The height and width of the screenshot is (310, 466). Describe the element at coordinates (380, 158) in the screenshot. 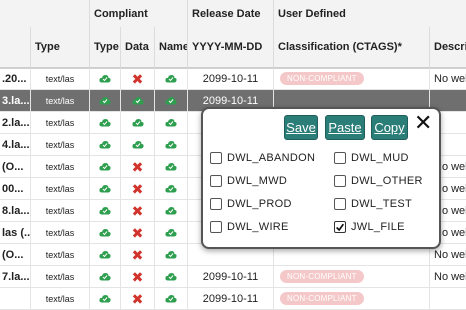

I see `ctag-option-label: DWL_MUD` at that location.